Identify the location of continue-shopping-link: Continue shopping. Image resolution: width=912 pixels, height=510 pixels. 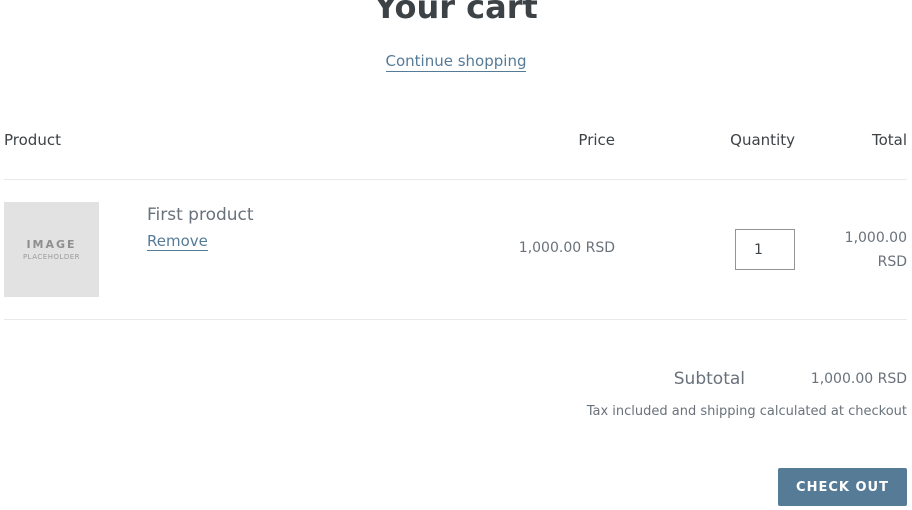
(456, 62).